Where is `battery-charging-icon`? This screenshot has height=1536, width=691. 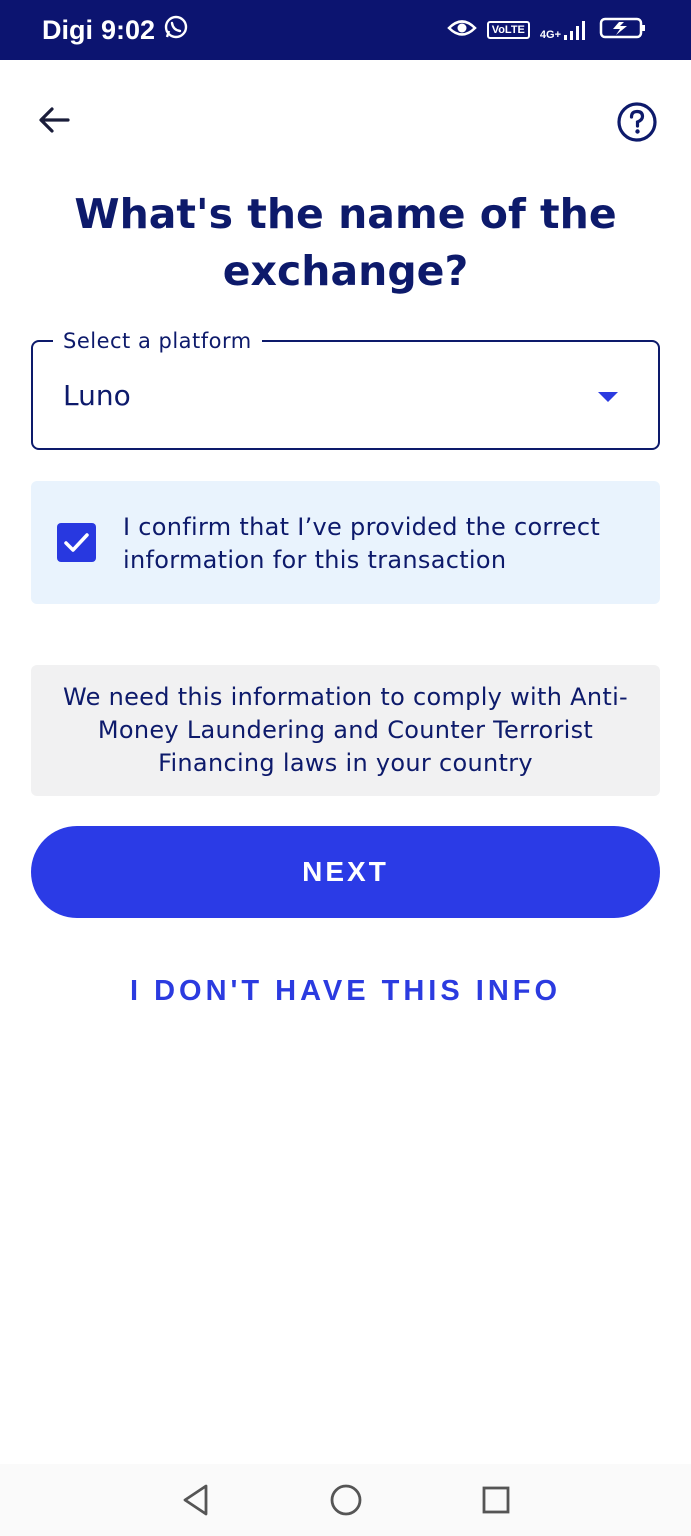
battery-charging-icon is located at coordinates (623, 30).